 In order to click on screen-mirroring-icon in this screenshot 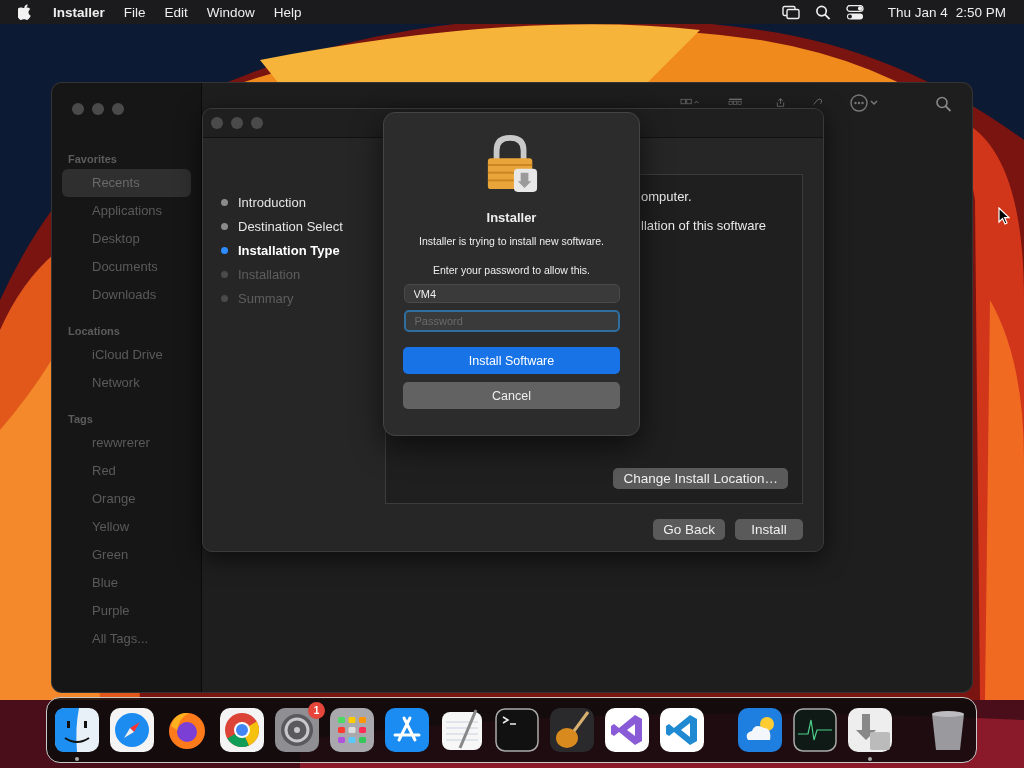, I will do `click(790, 12)`.